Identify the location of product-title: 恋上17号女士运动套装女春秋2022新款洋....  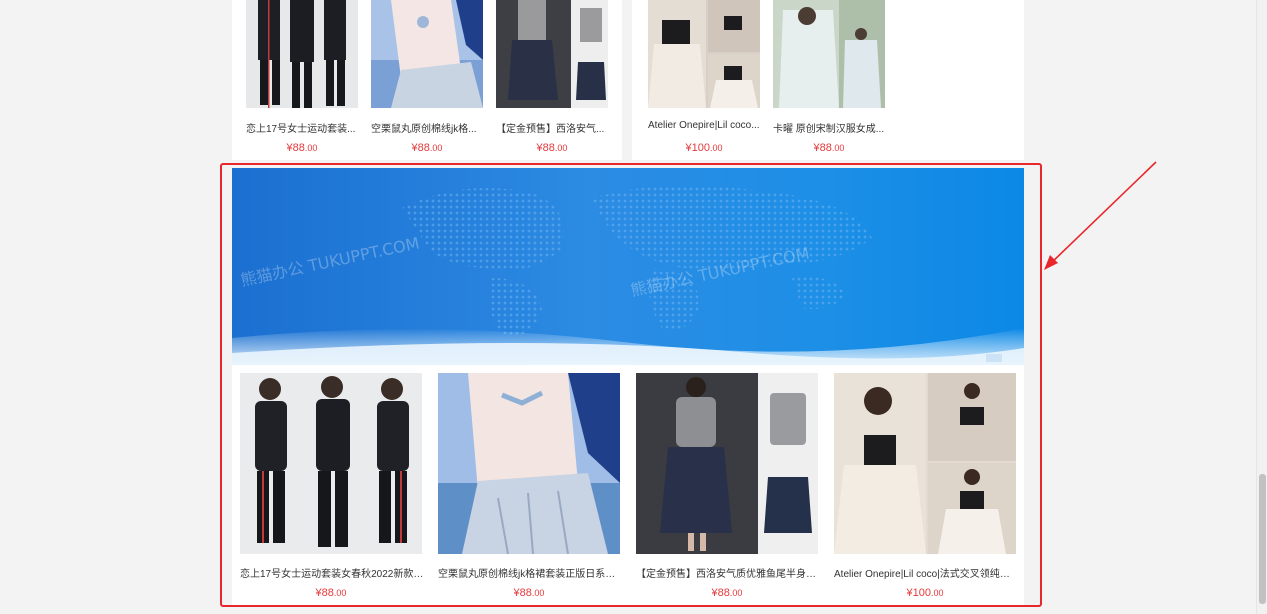
(332, 572).